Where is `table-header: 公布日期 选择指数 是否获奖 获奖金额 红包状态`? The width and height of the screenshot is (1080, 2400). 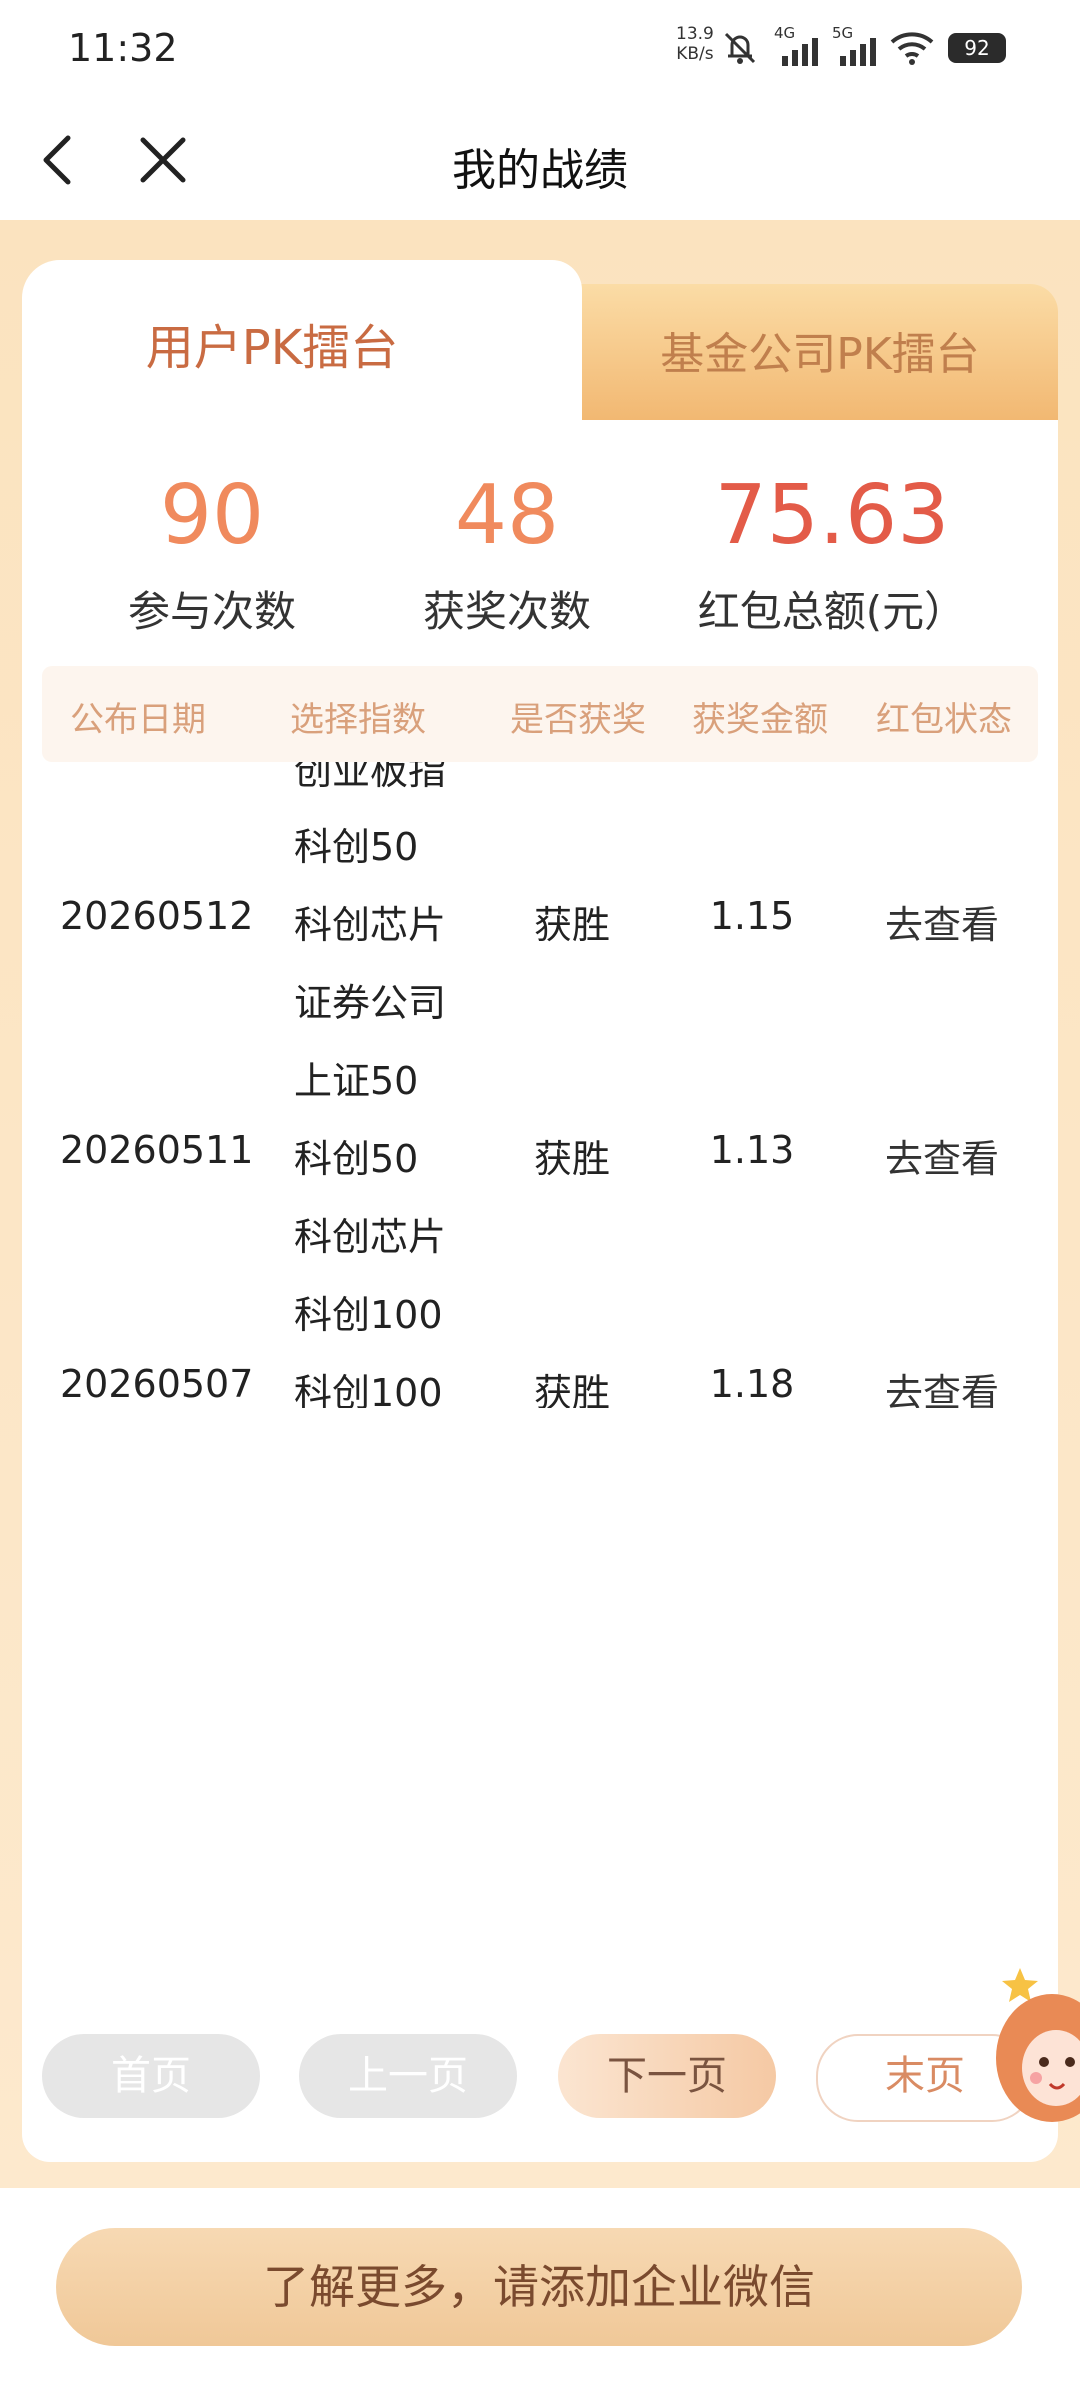
table-header: 公布日期 选择指数 是否获奖 获奖金额 红包状态 is located at coordinates (540, 714).